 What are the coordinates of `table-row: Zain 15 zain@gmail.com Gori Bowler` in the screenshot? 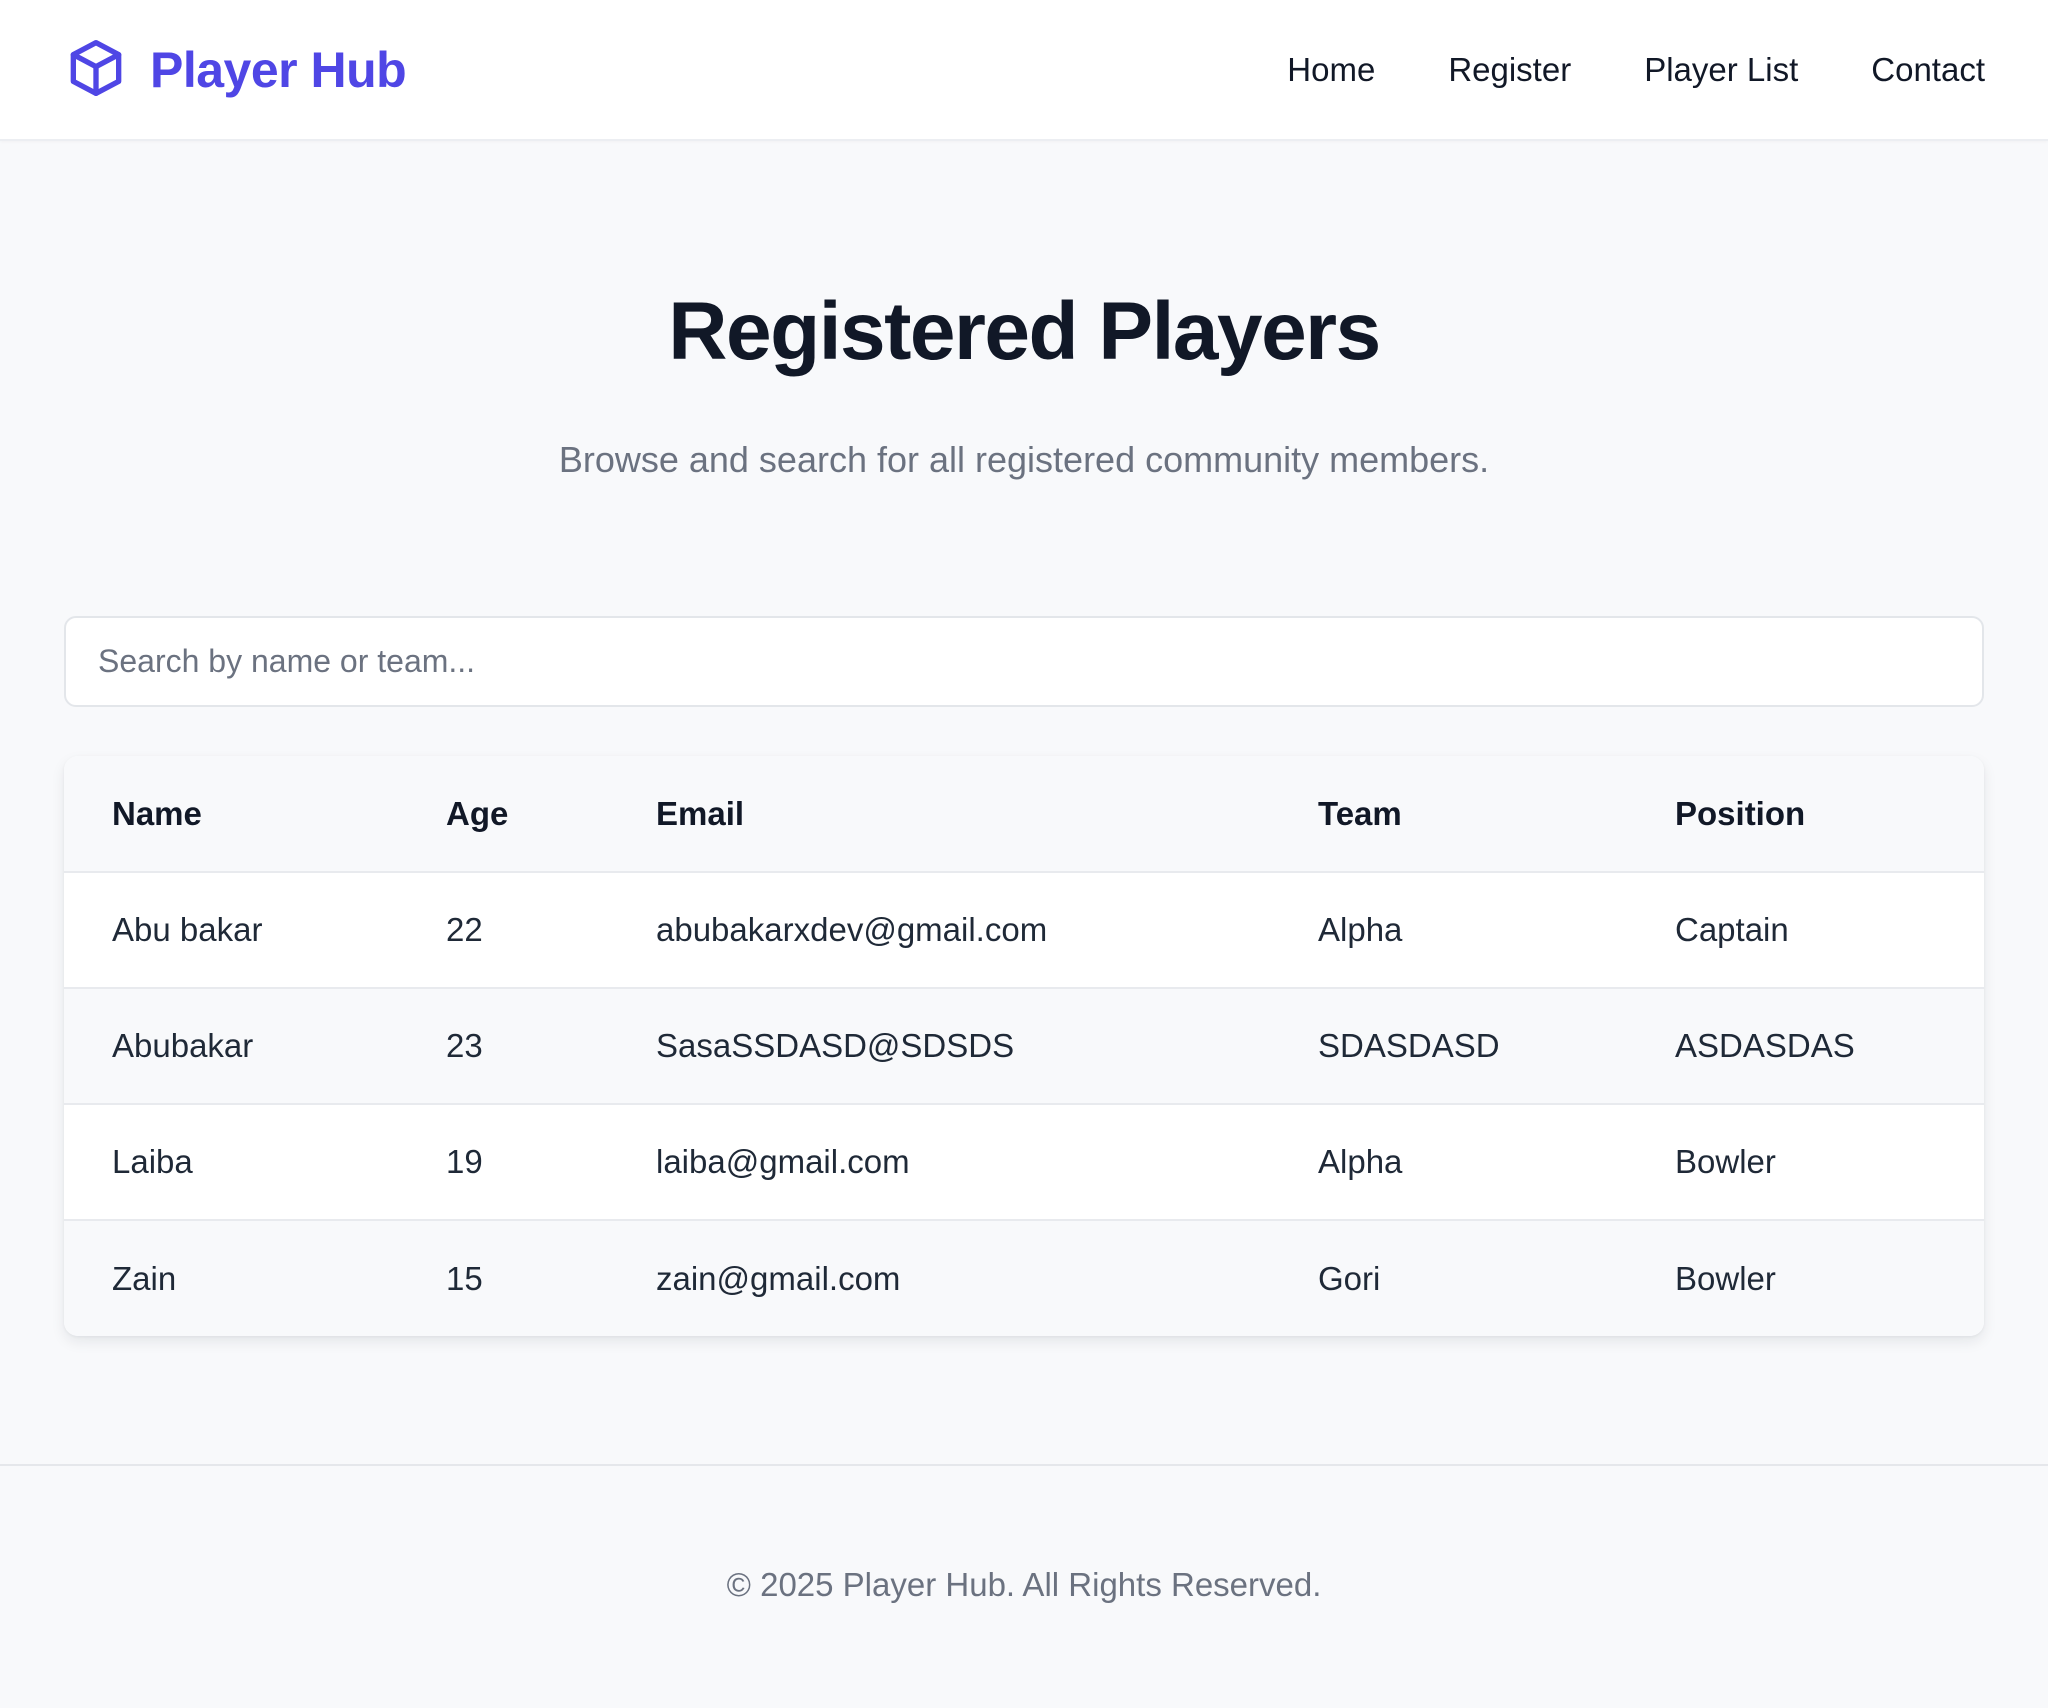 It's located at (1024, 1277).